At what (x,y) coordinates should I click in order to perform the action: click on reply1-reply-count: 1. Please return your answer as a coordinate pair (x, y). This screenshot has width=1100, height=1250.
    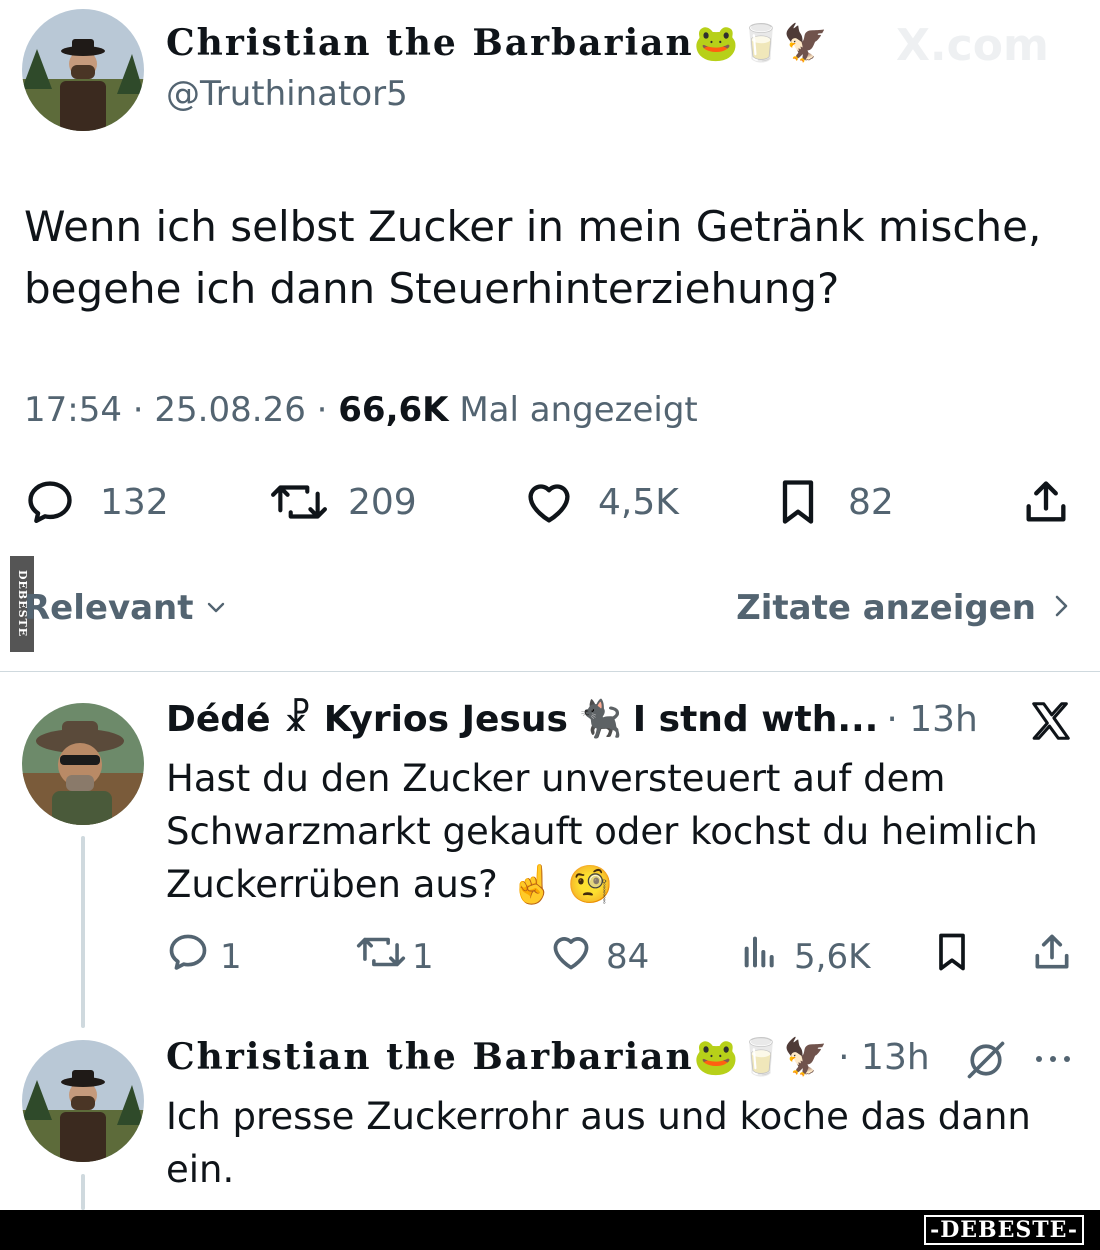
    Looking at the image, I should click on (231, 956).